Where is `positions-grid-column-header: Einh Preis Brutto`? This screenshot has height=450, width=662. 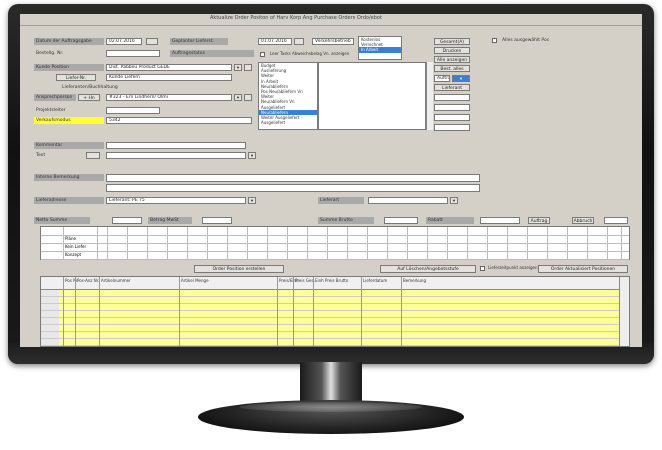
positions-grid-column-header: Einh Preis Brutto is located at coordinates (331, 280).